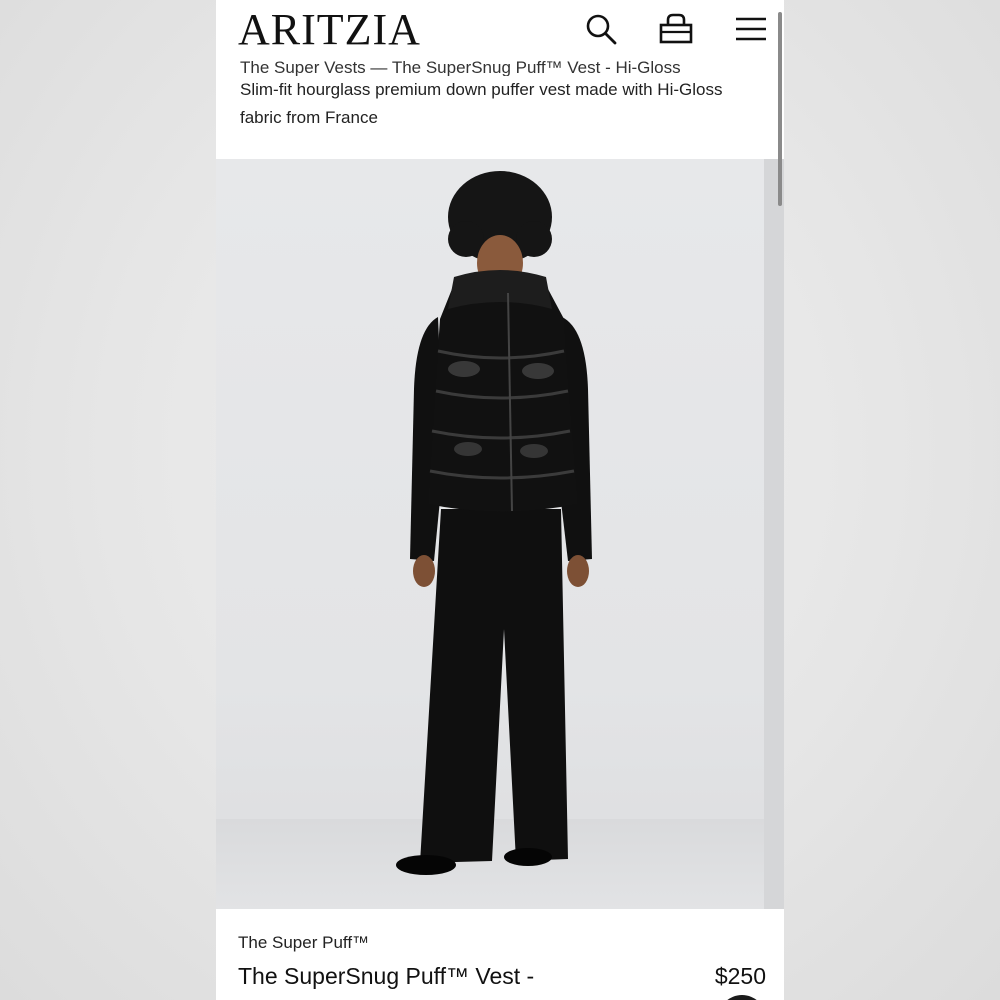 The image size is (1000, 1000). I want to click on menu-icon, so click(751, 29).